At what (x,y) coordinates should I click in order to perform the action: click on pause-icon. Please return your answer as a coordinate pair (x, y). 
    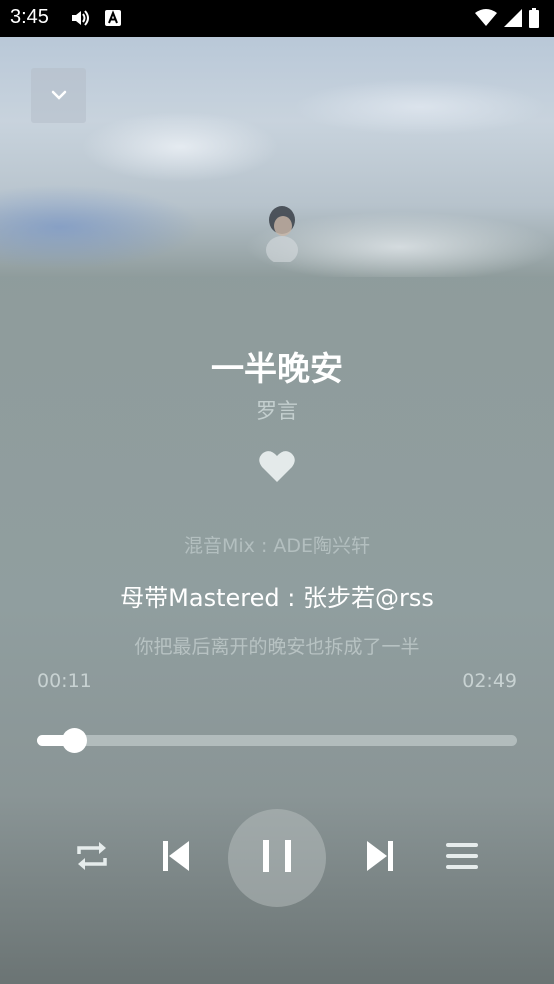
    Looking at the image, I should click on (277, 858).